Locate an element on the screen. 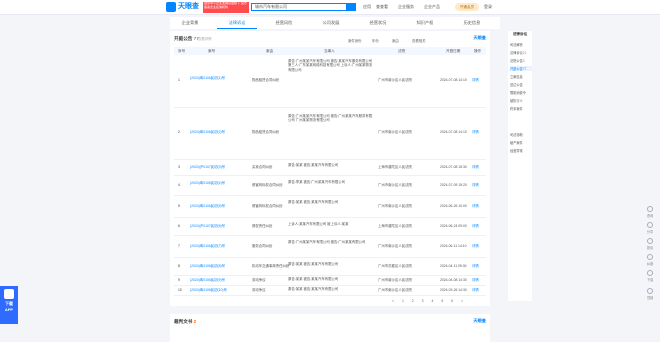  case-parties: 上诉人:某某汽车有限公司 被上诉人:某某 is located at coordinates (330, 224).